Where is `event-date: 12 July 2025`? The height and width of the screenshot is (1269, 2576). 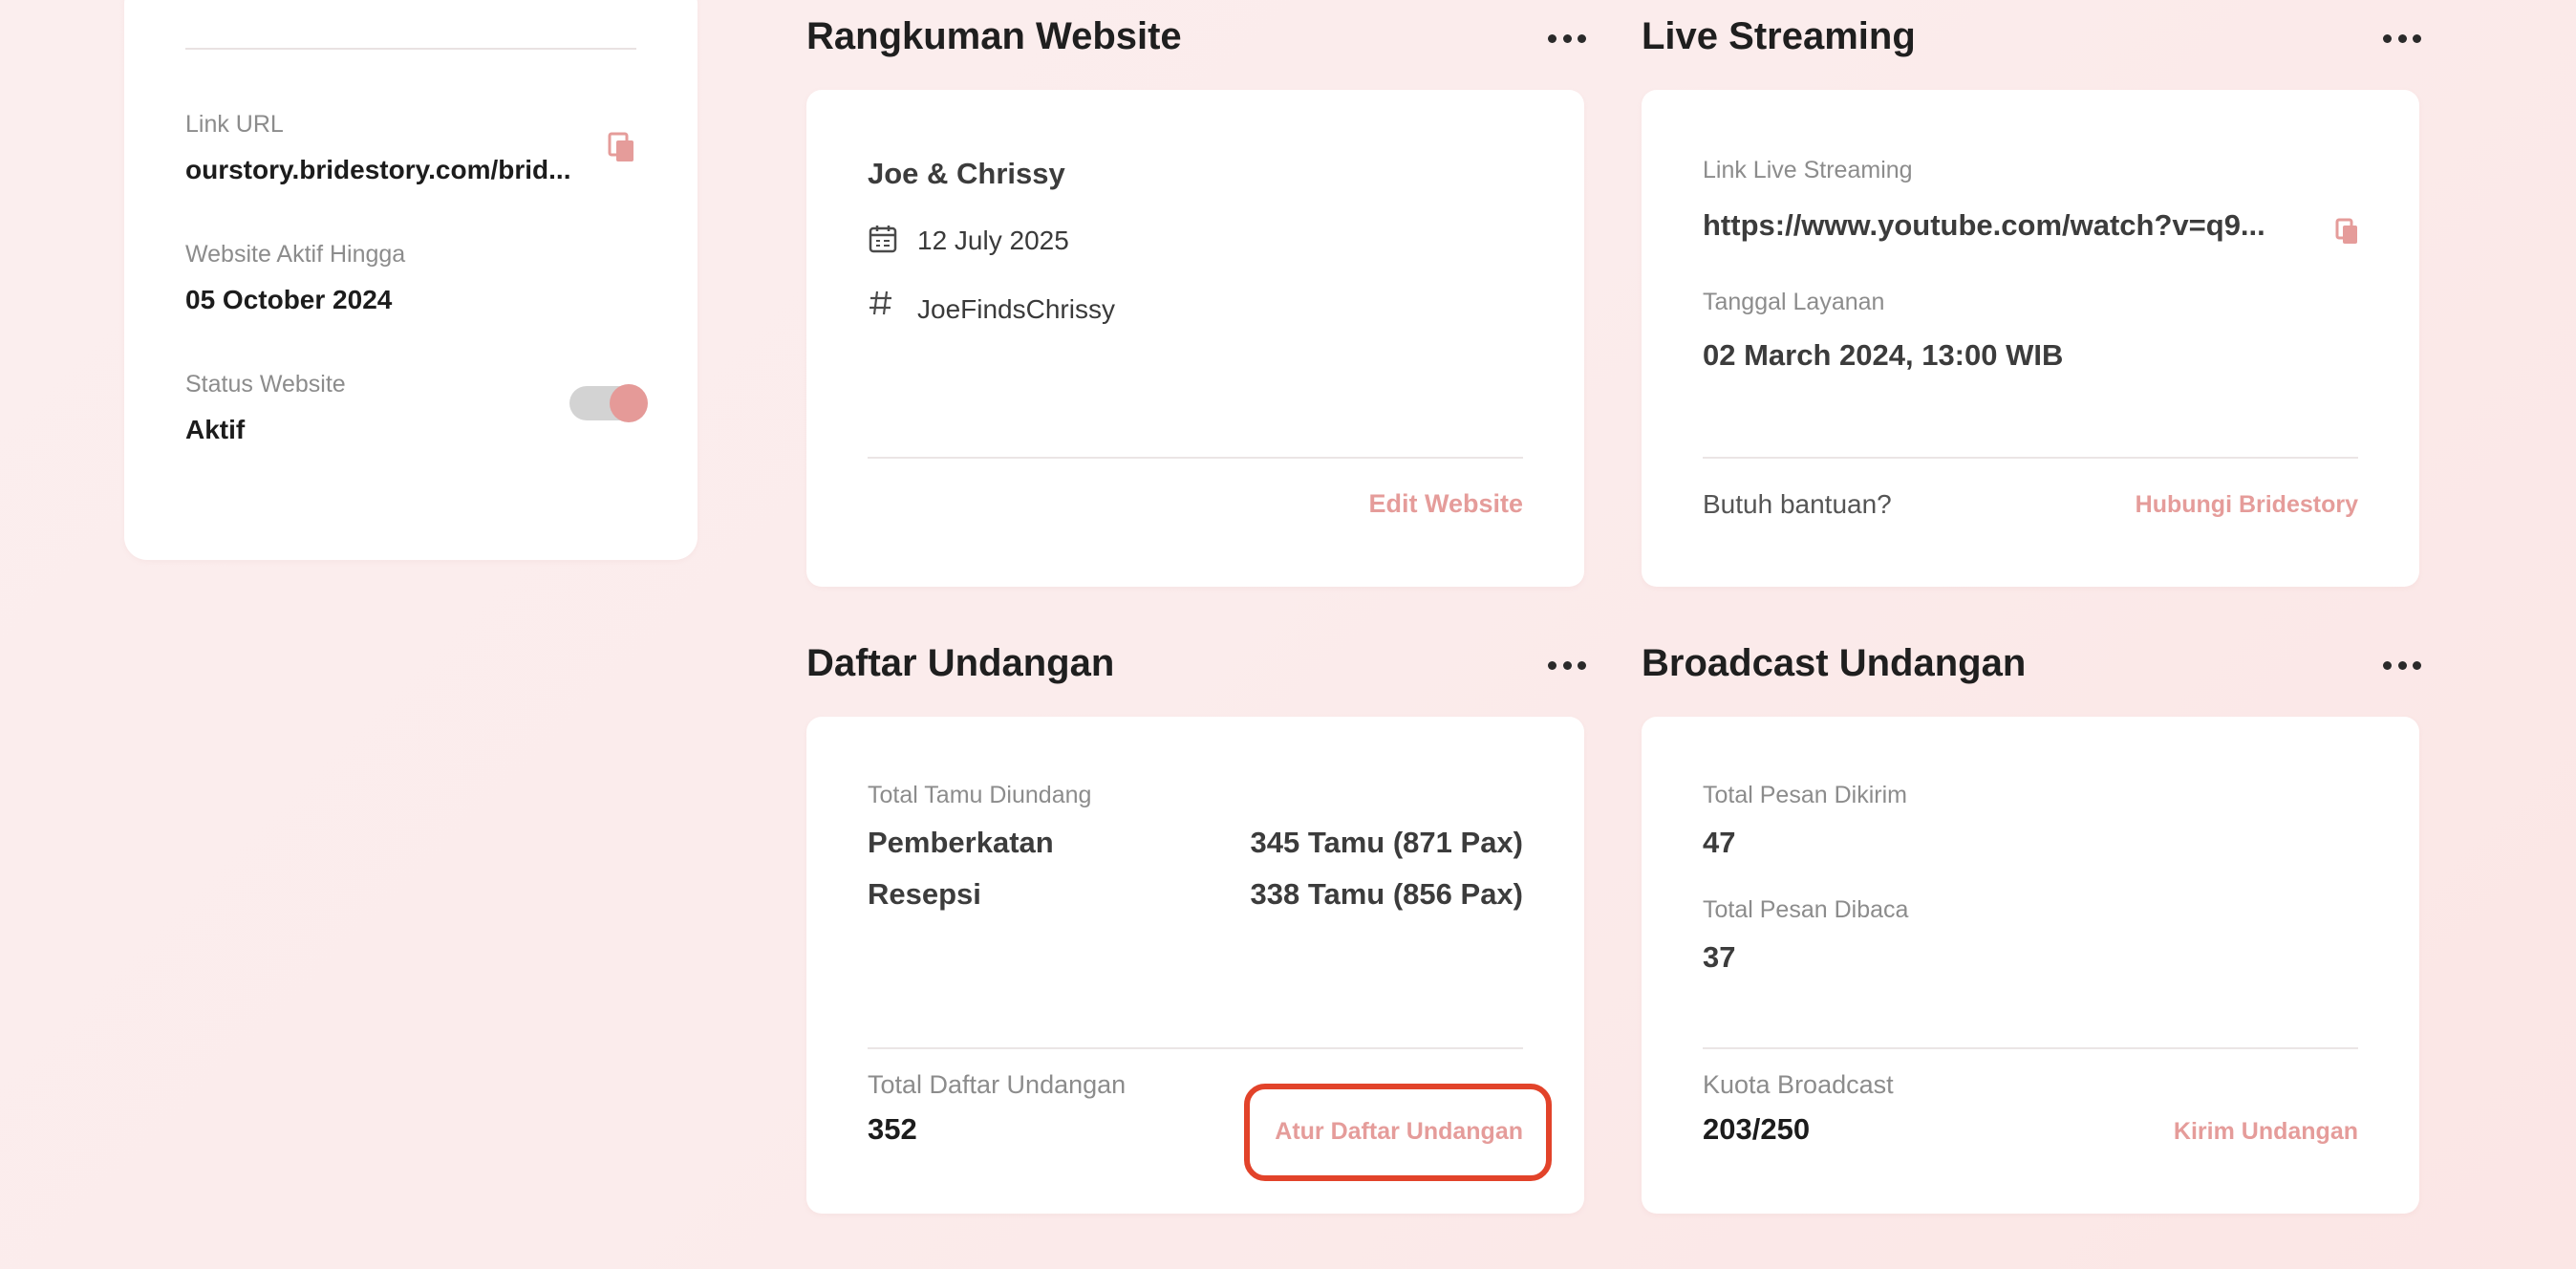
event-date: 12 July 2025 is located at coordinates (993, 240).